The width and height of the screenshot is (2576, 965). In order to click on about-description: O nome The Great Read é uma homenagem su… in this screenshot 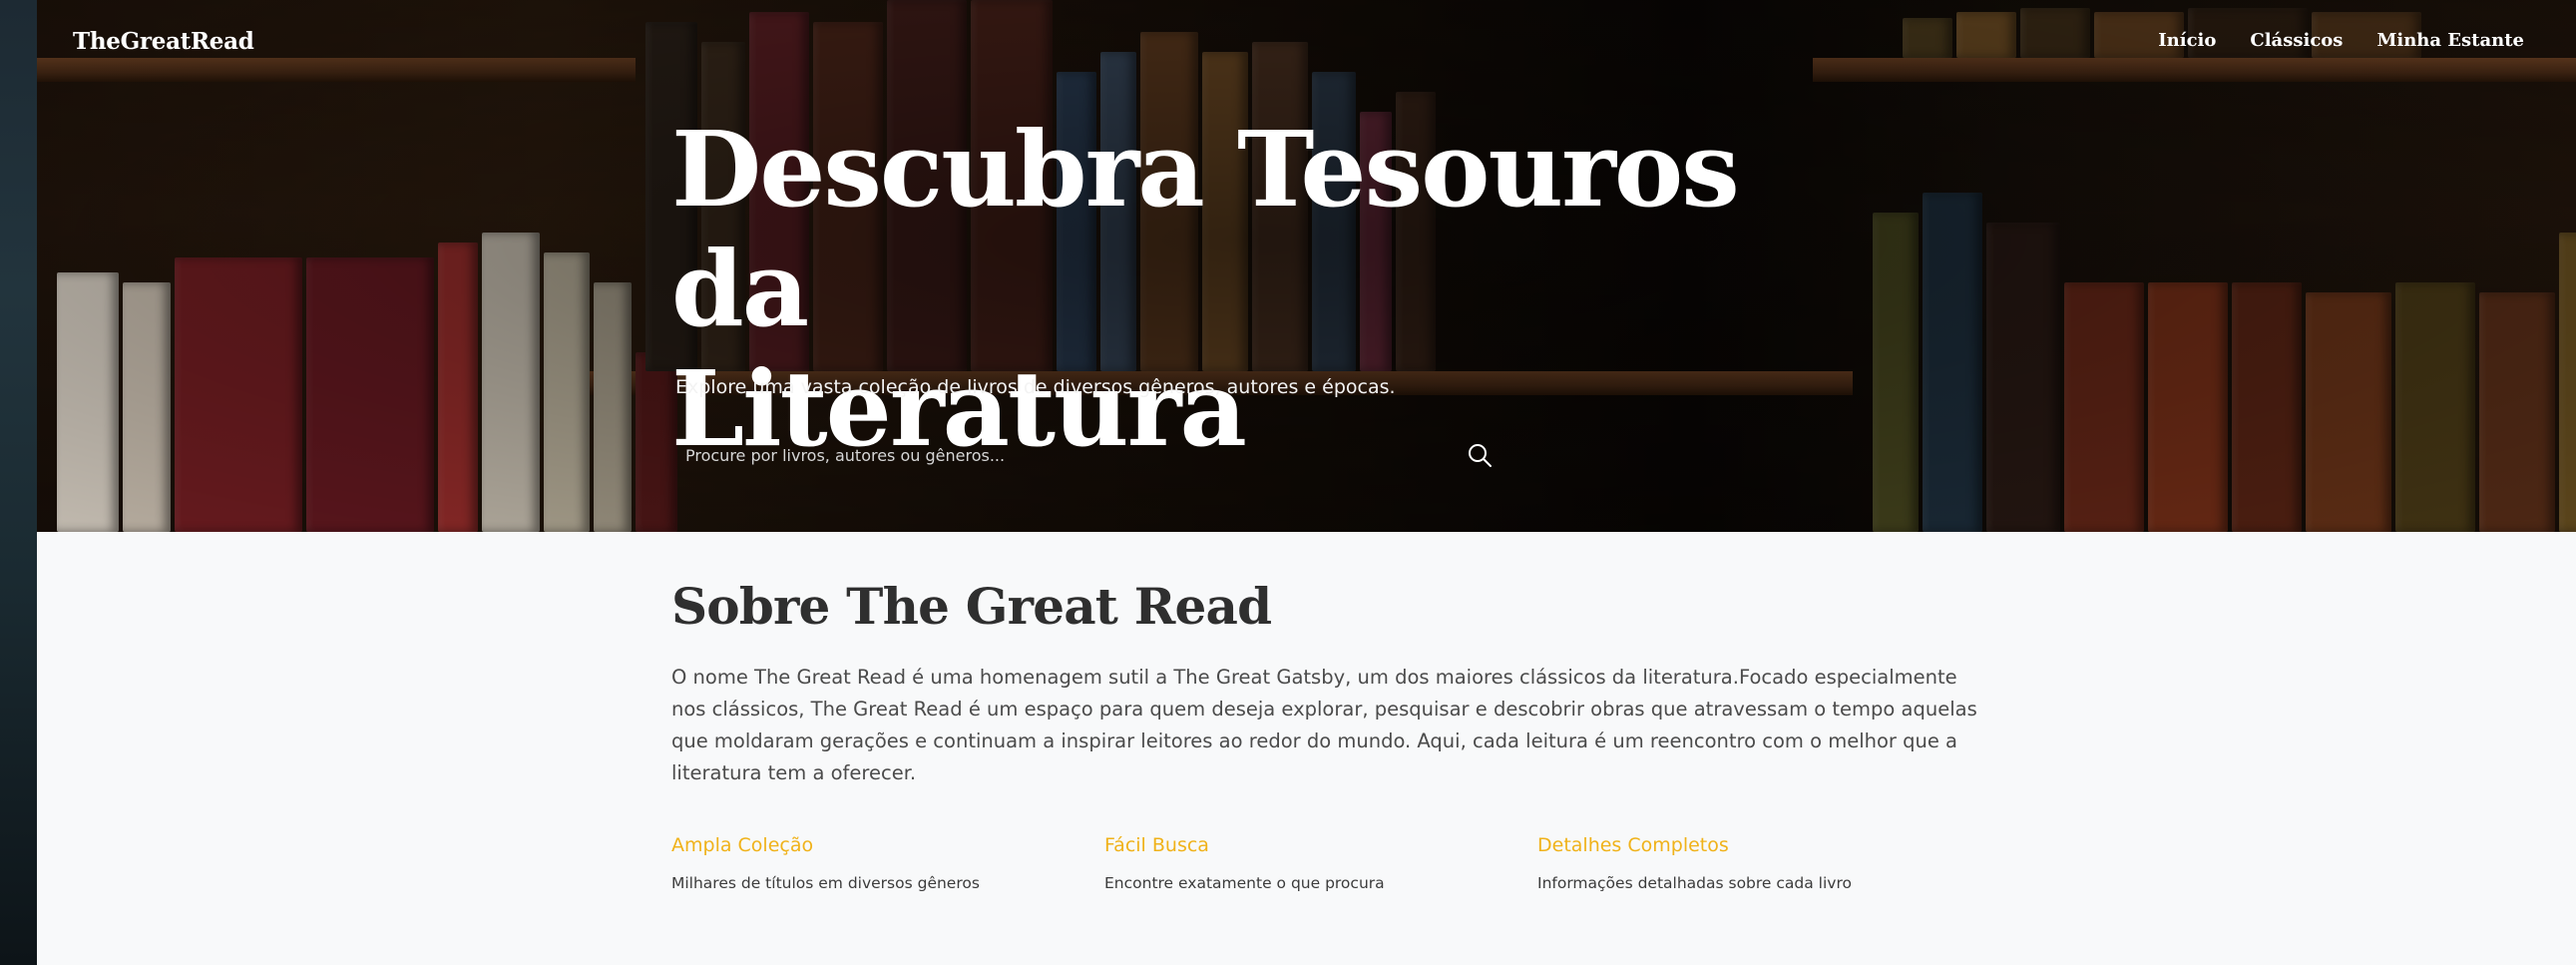, I will do `click(1324, 725)`.